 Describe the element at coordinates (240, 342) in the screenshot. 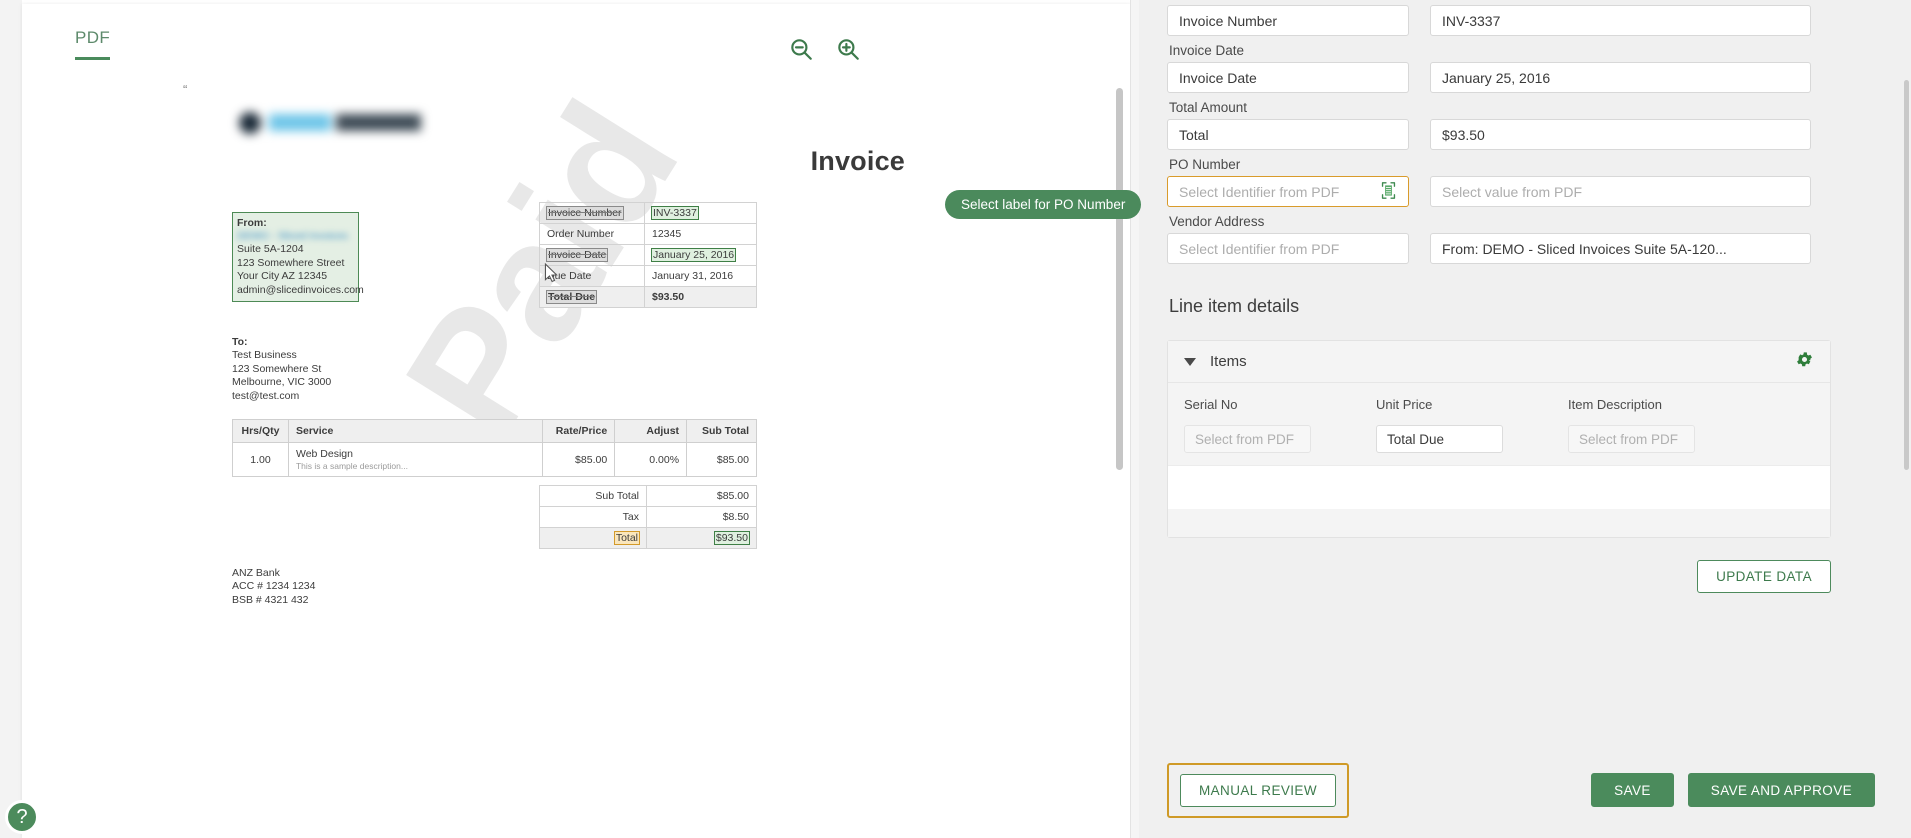

I see `to-heading: To:` at that location.